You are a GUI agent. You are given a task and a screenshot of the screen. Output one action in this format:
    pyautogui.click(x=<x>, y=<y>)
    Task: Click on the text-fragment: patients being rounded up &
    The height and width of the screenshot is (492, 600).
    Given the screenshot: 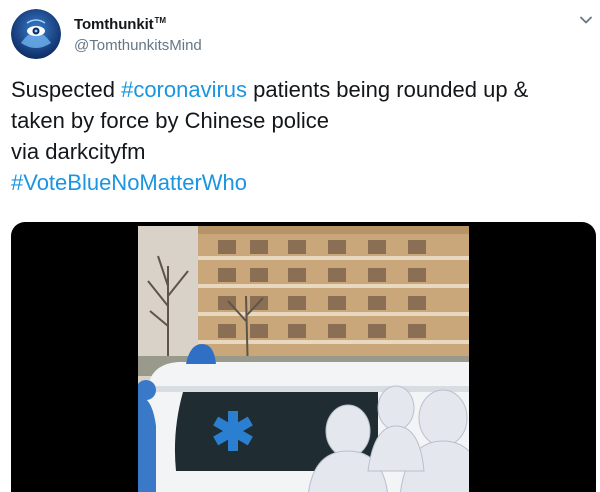 What is the action you would take?
    pyautogui.click(x=388, y=89)
    